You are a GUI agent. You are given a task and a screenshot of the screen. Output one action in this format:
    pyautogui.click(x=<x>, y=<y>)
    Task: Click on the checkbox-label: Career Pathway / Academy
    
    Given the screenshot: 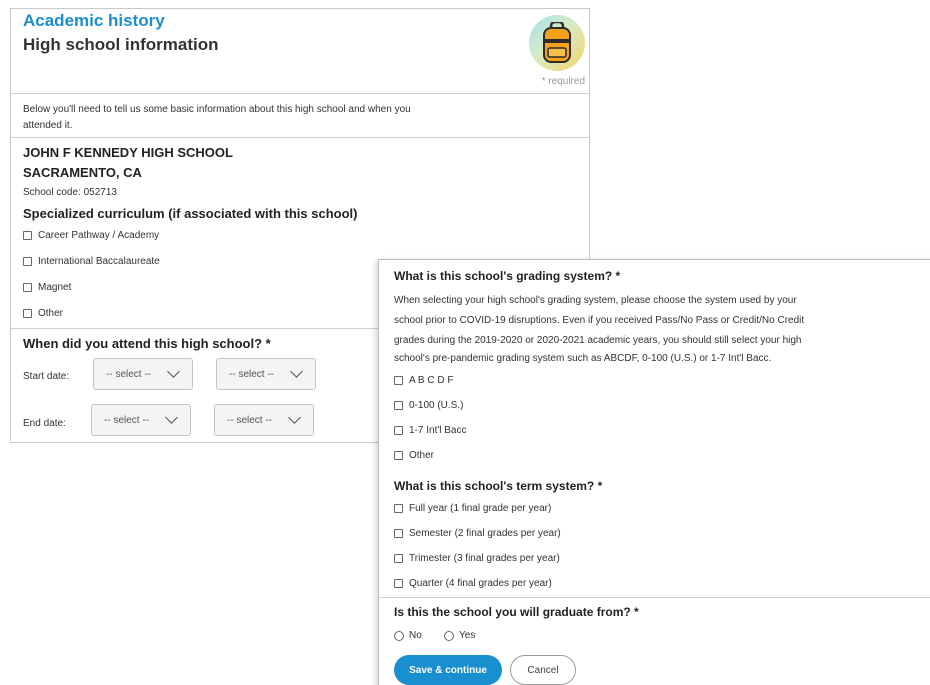 What is the action you would take?
    pyautogui.click(x=99, y=235)
    